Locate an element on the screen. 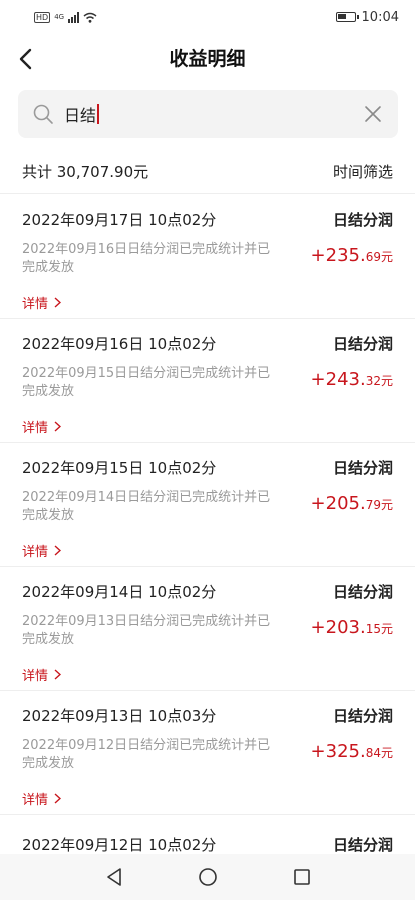 This screenshot has width=415, height=900. amount-decimal: 69元 is located at coordinates (379, 257).